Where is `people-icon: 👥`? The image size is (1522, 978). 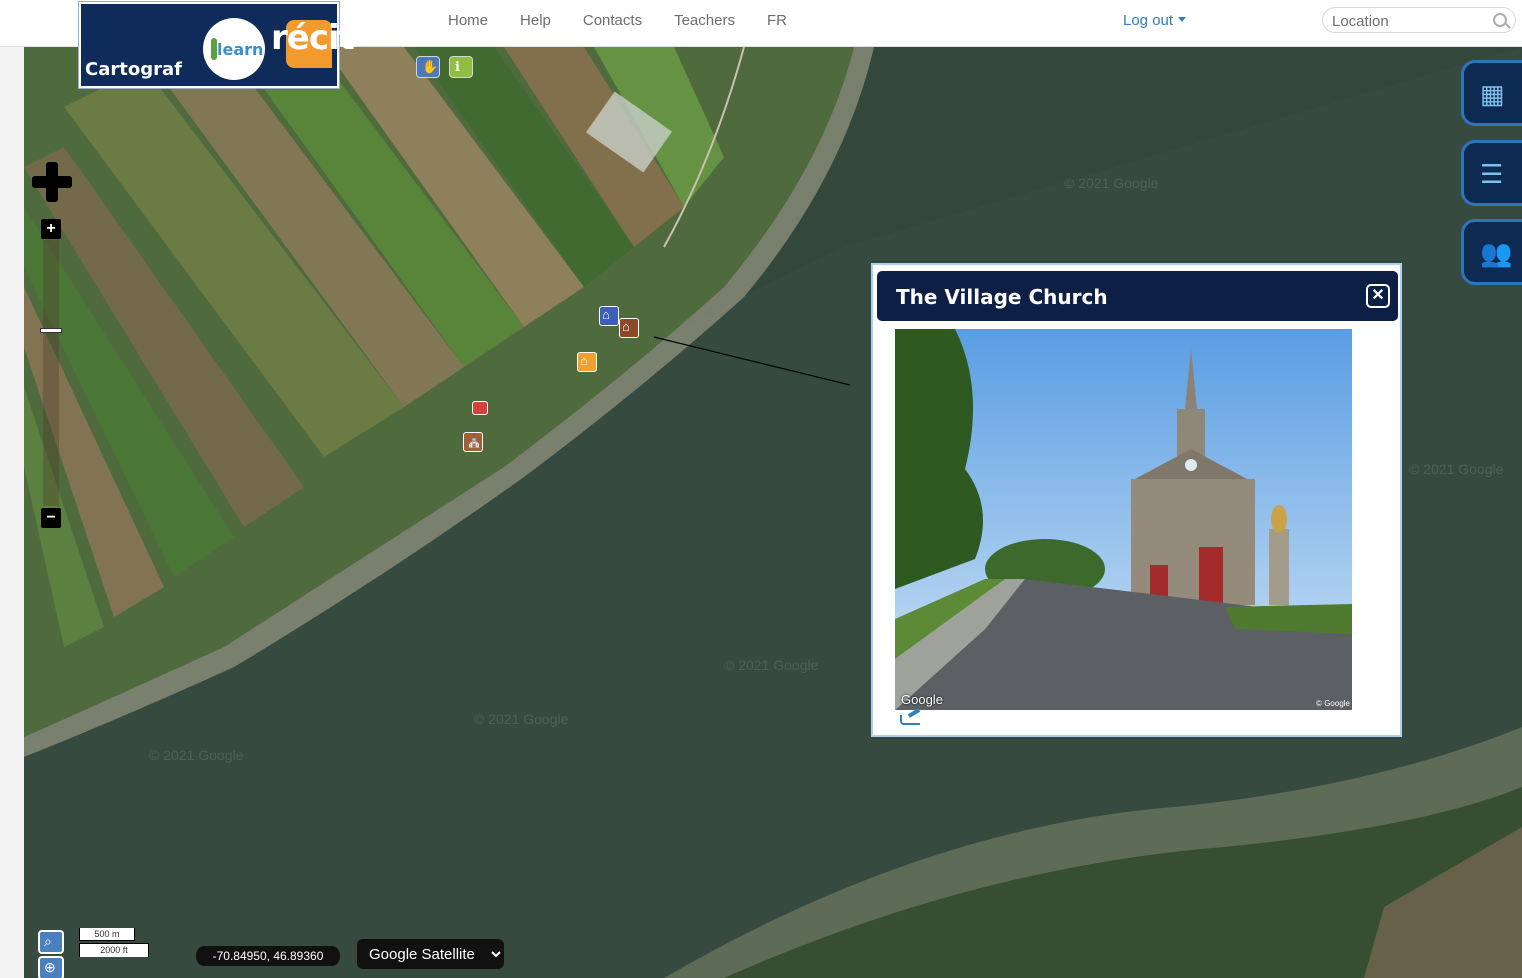 people-icon: 👥 is located at coordinates (1496, 253).